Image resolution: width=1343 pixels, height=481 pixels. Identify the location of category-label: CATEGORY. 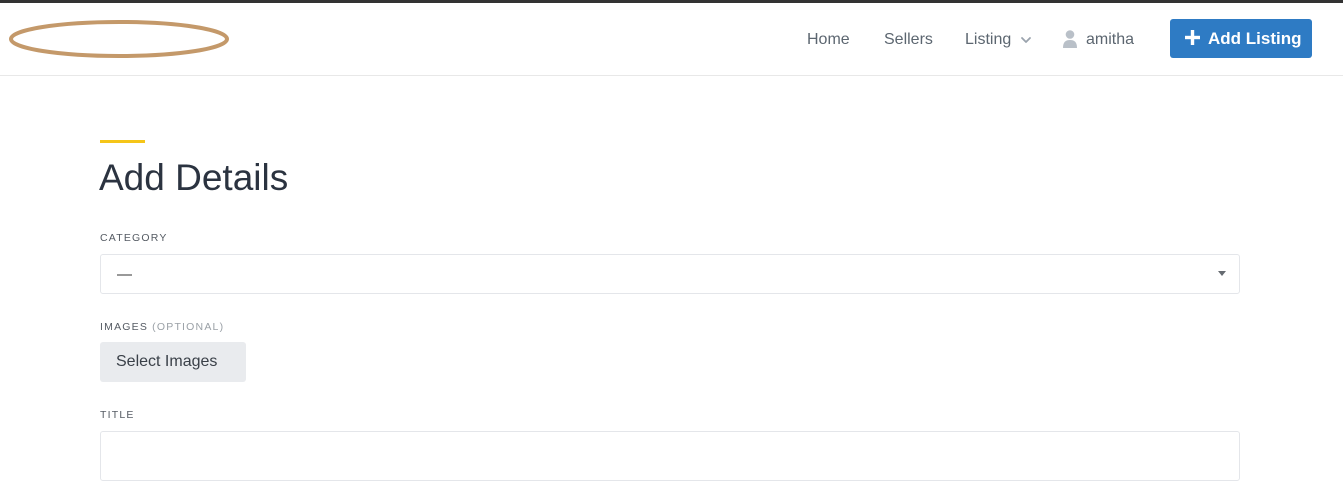
(134, 238).